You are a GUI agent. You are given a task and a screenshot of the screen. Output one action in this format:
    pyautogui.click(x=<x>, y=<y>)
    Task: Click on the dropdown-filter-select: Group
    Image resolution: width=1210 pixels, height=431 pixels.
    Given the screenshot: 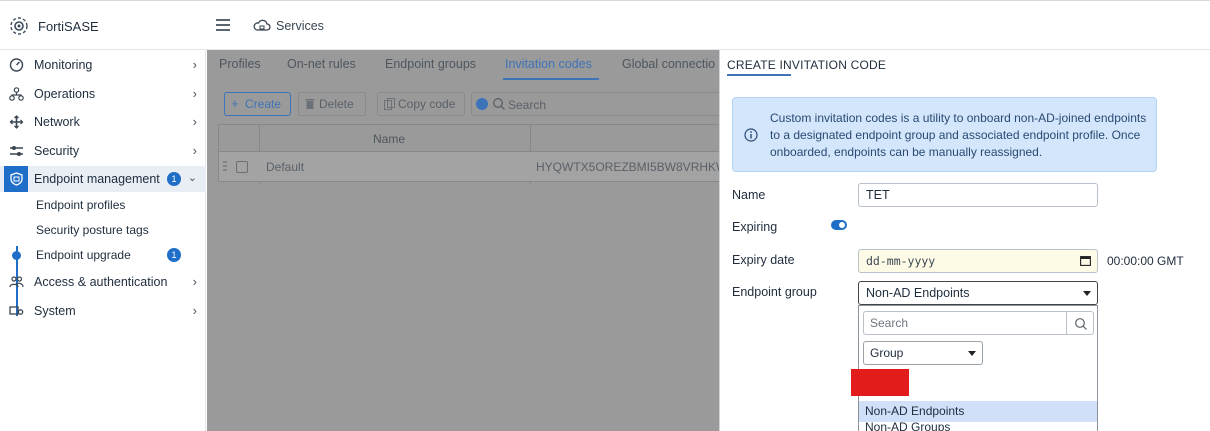 What is the action you would take?
    pyautogui.click(x=923, y=353)
    